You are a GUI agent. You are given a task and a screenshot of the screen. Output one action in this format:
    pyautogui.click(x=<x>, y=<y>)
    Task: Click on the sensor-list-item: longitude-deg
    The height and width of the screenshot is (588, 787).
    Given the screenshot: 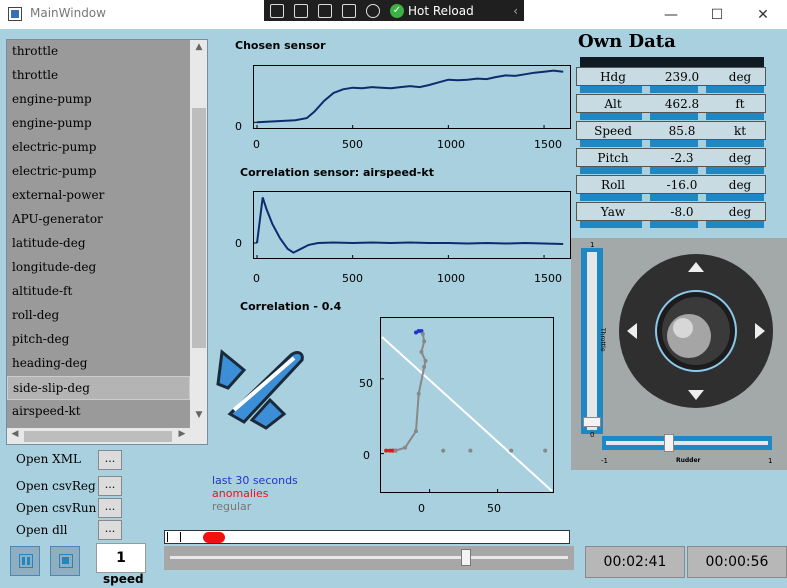 What is the action you would take?
    pyautogui.click(x=98, y=268)
    